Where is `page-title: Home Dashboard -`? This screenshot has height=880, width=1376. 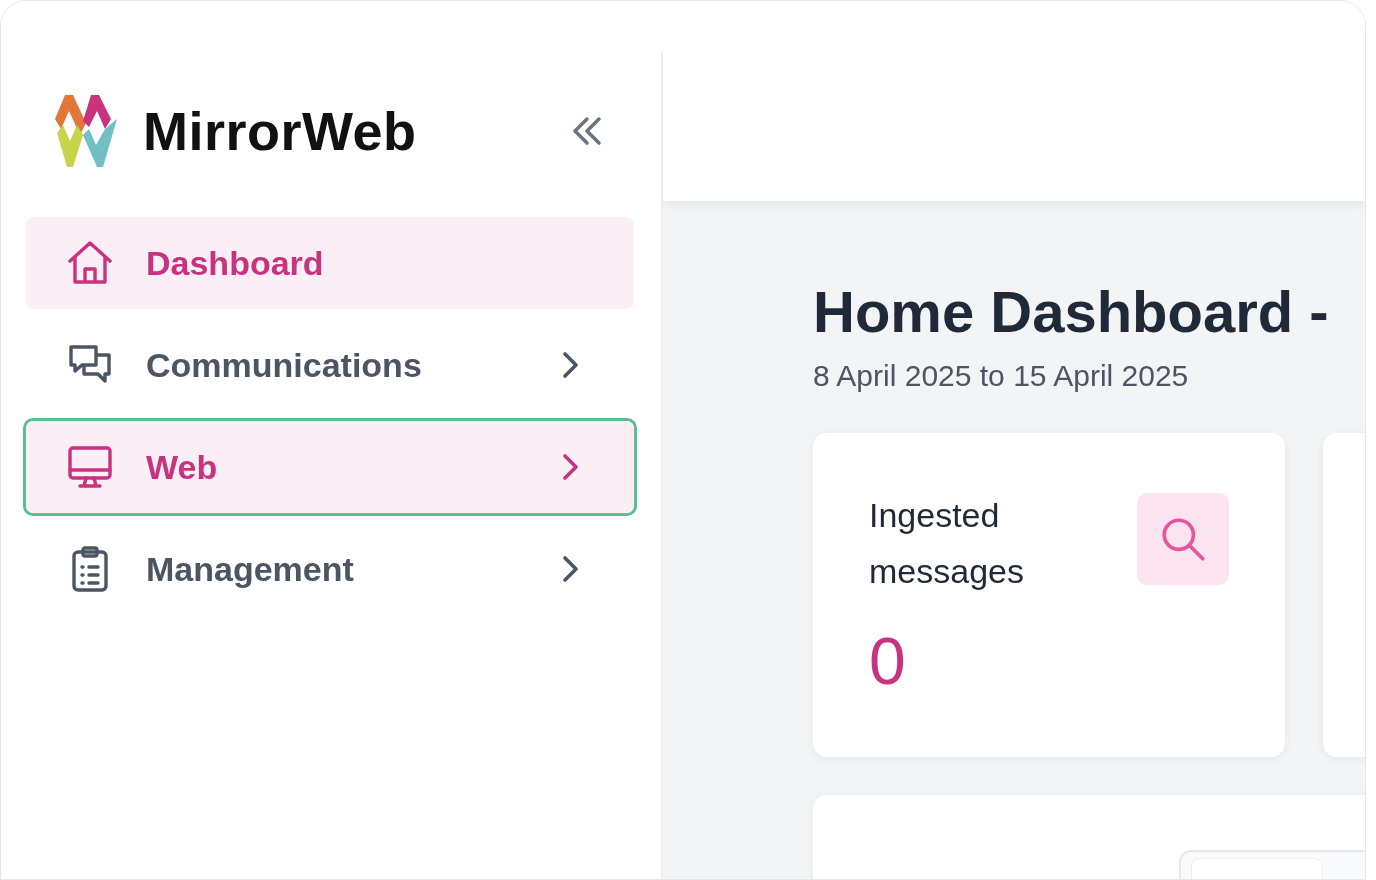
page-title: Home Dashboard - is located at coordinates (1071, 312).